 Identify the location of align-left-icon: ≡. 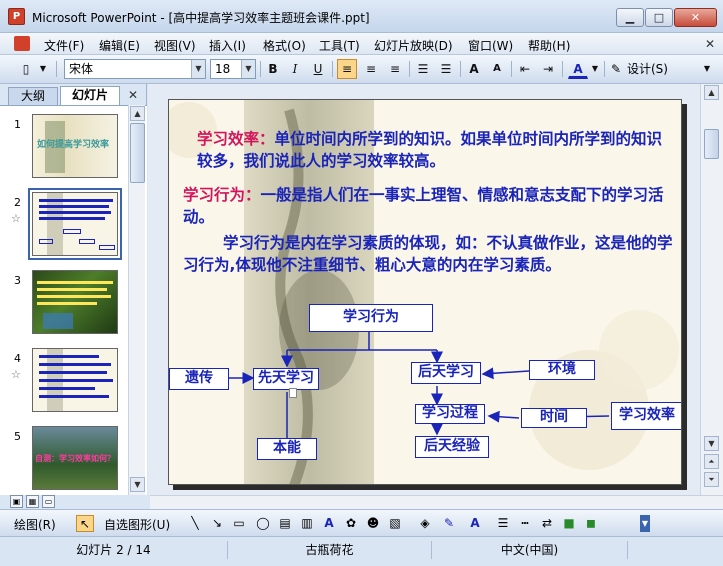
(347, 69).